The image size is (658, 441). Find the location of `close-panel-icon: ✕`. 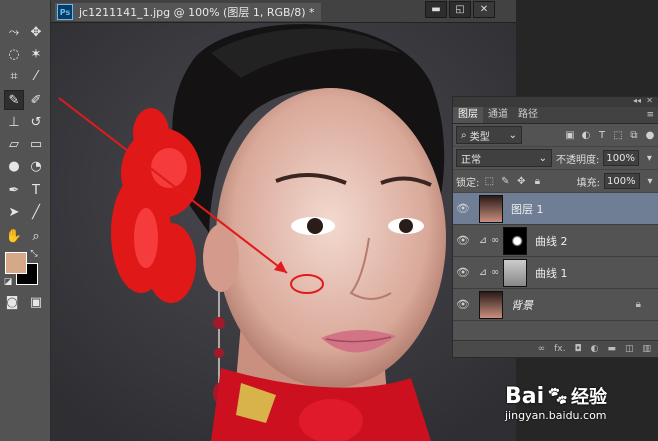

close-panel-icon: ✕ is located at coordinates (649, 100).